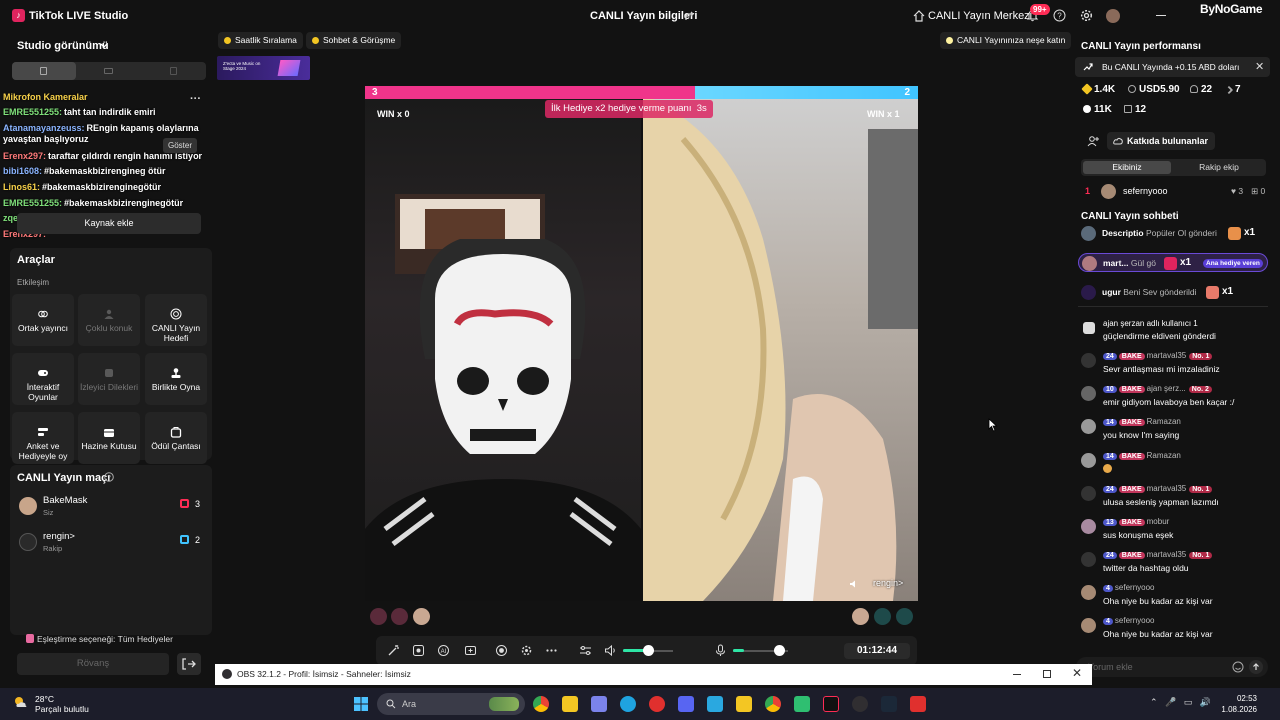  Describe the element at coordinates (526, 650) in the screenshot. I see `filter-icon` at that location.